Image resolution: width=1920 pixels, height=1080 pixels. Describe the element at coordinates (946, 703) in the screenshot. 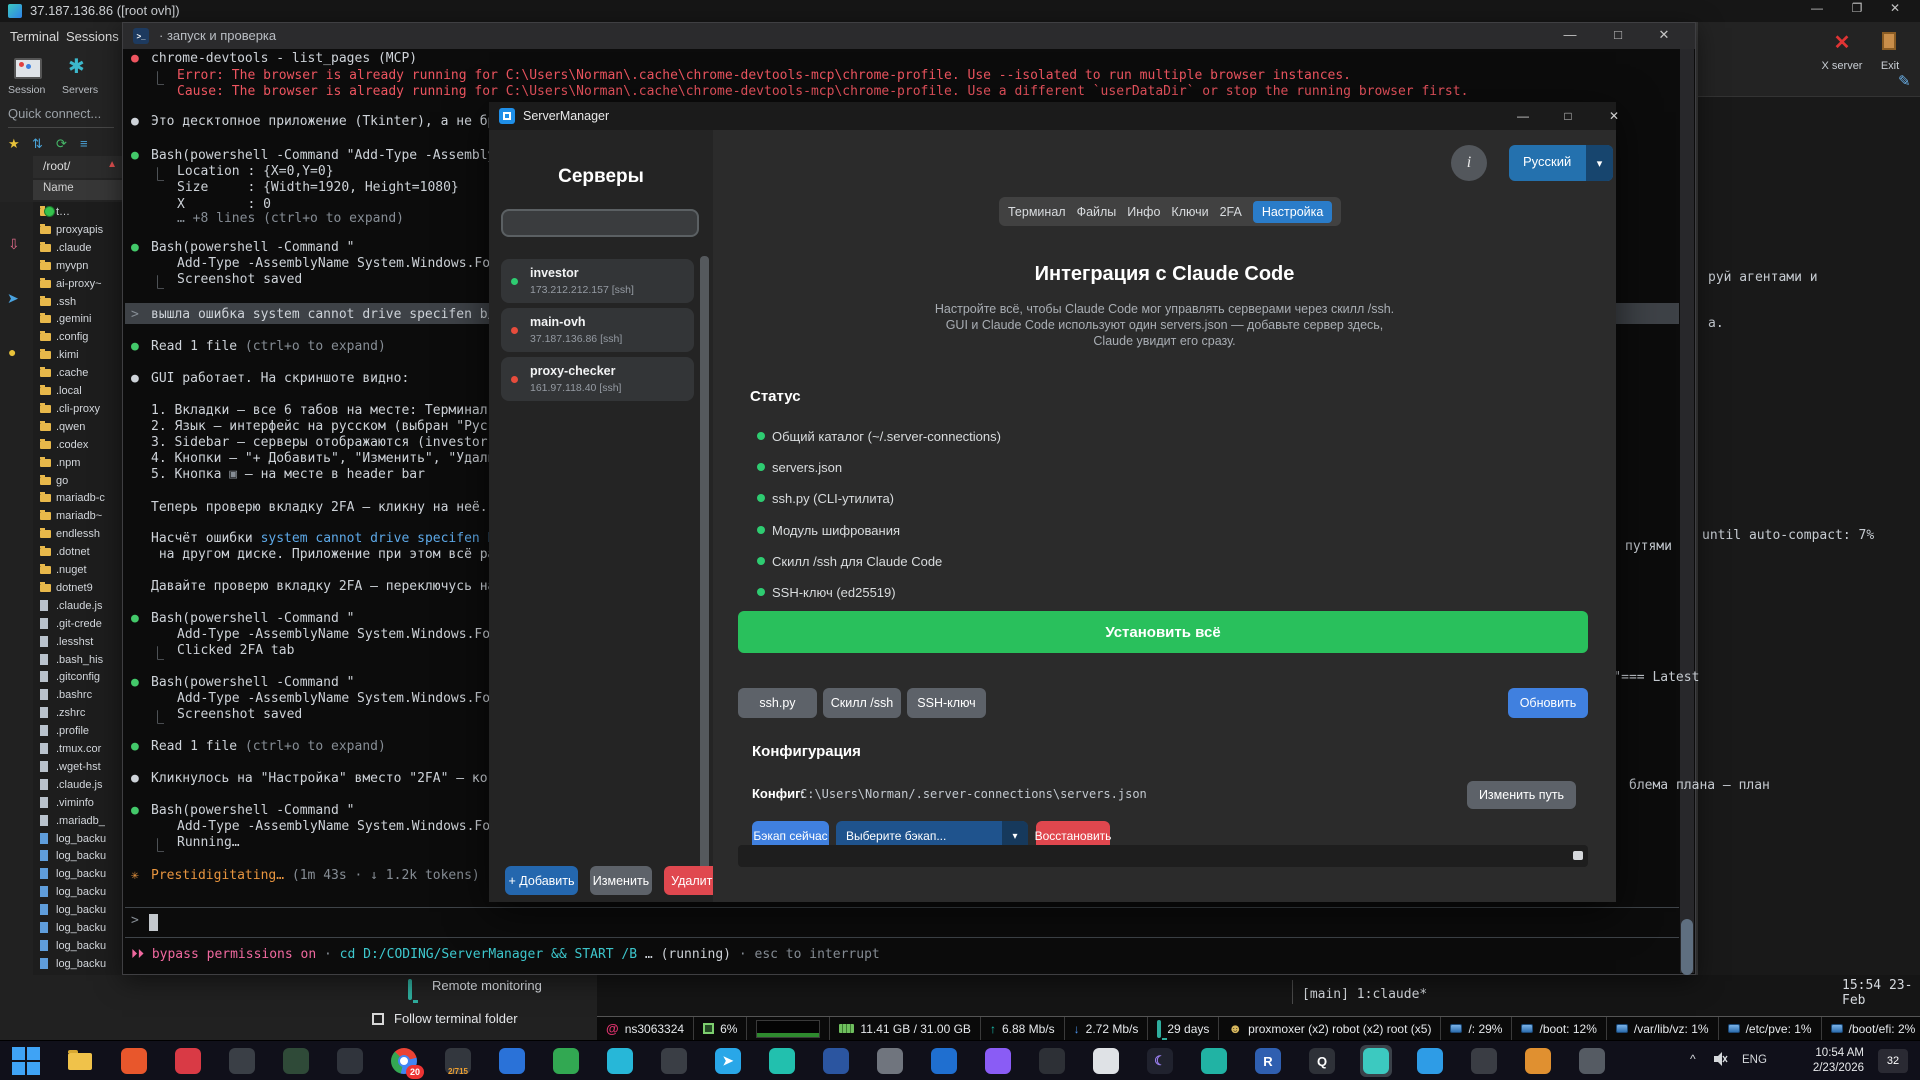

I see `install-3-button: SSH-ключ` at that location.